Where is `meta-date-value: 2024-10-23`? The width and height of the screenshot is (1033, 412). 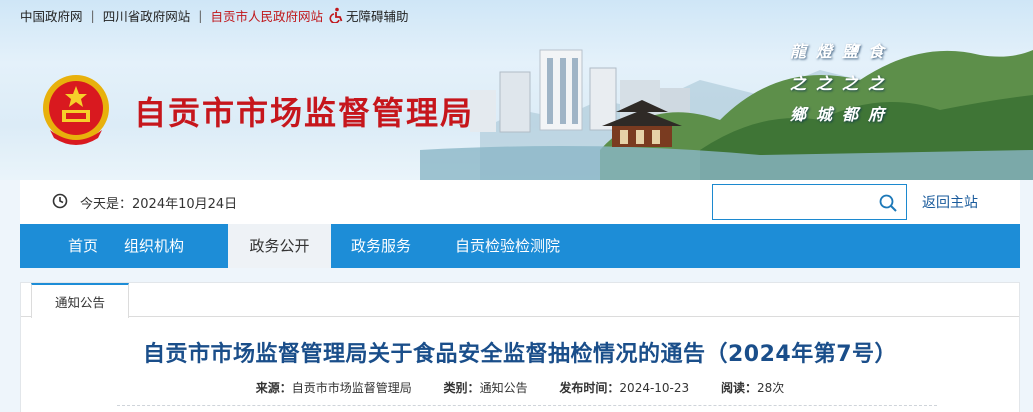 meta-date-value: 2024-10-23 is located at coordinates (654, 388).